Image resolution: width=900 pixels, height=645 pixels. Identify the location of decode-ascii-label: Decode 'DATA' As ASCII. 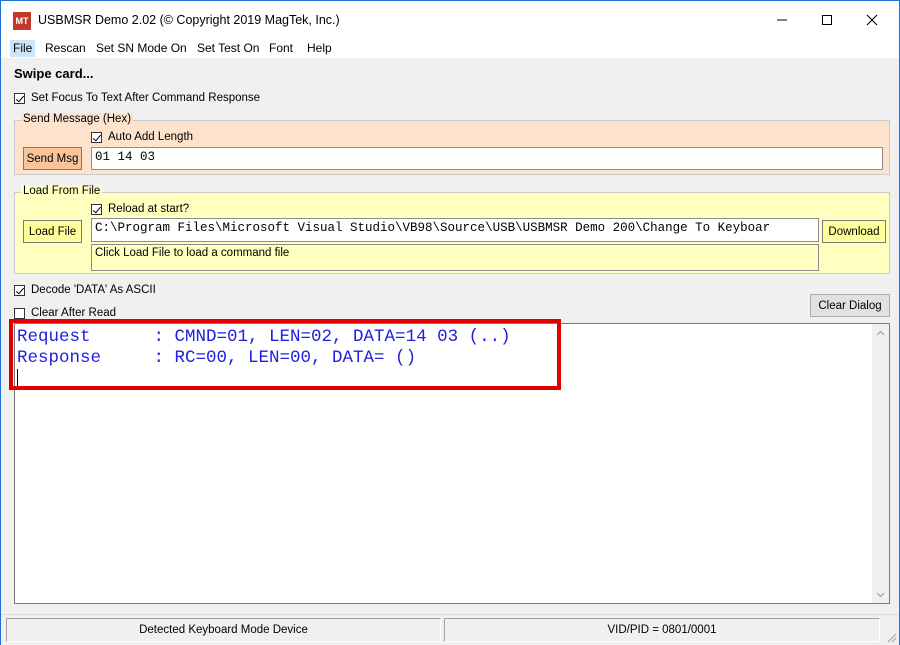
(93, 290).